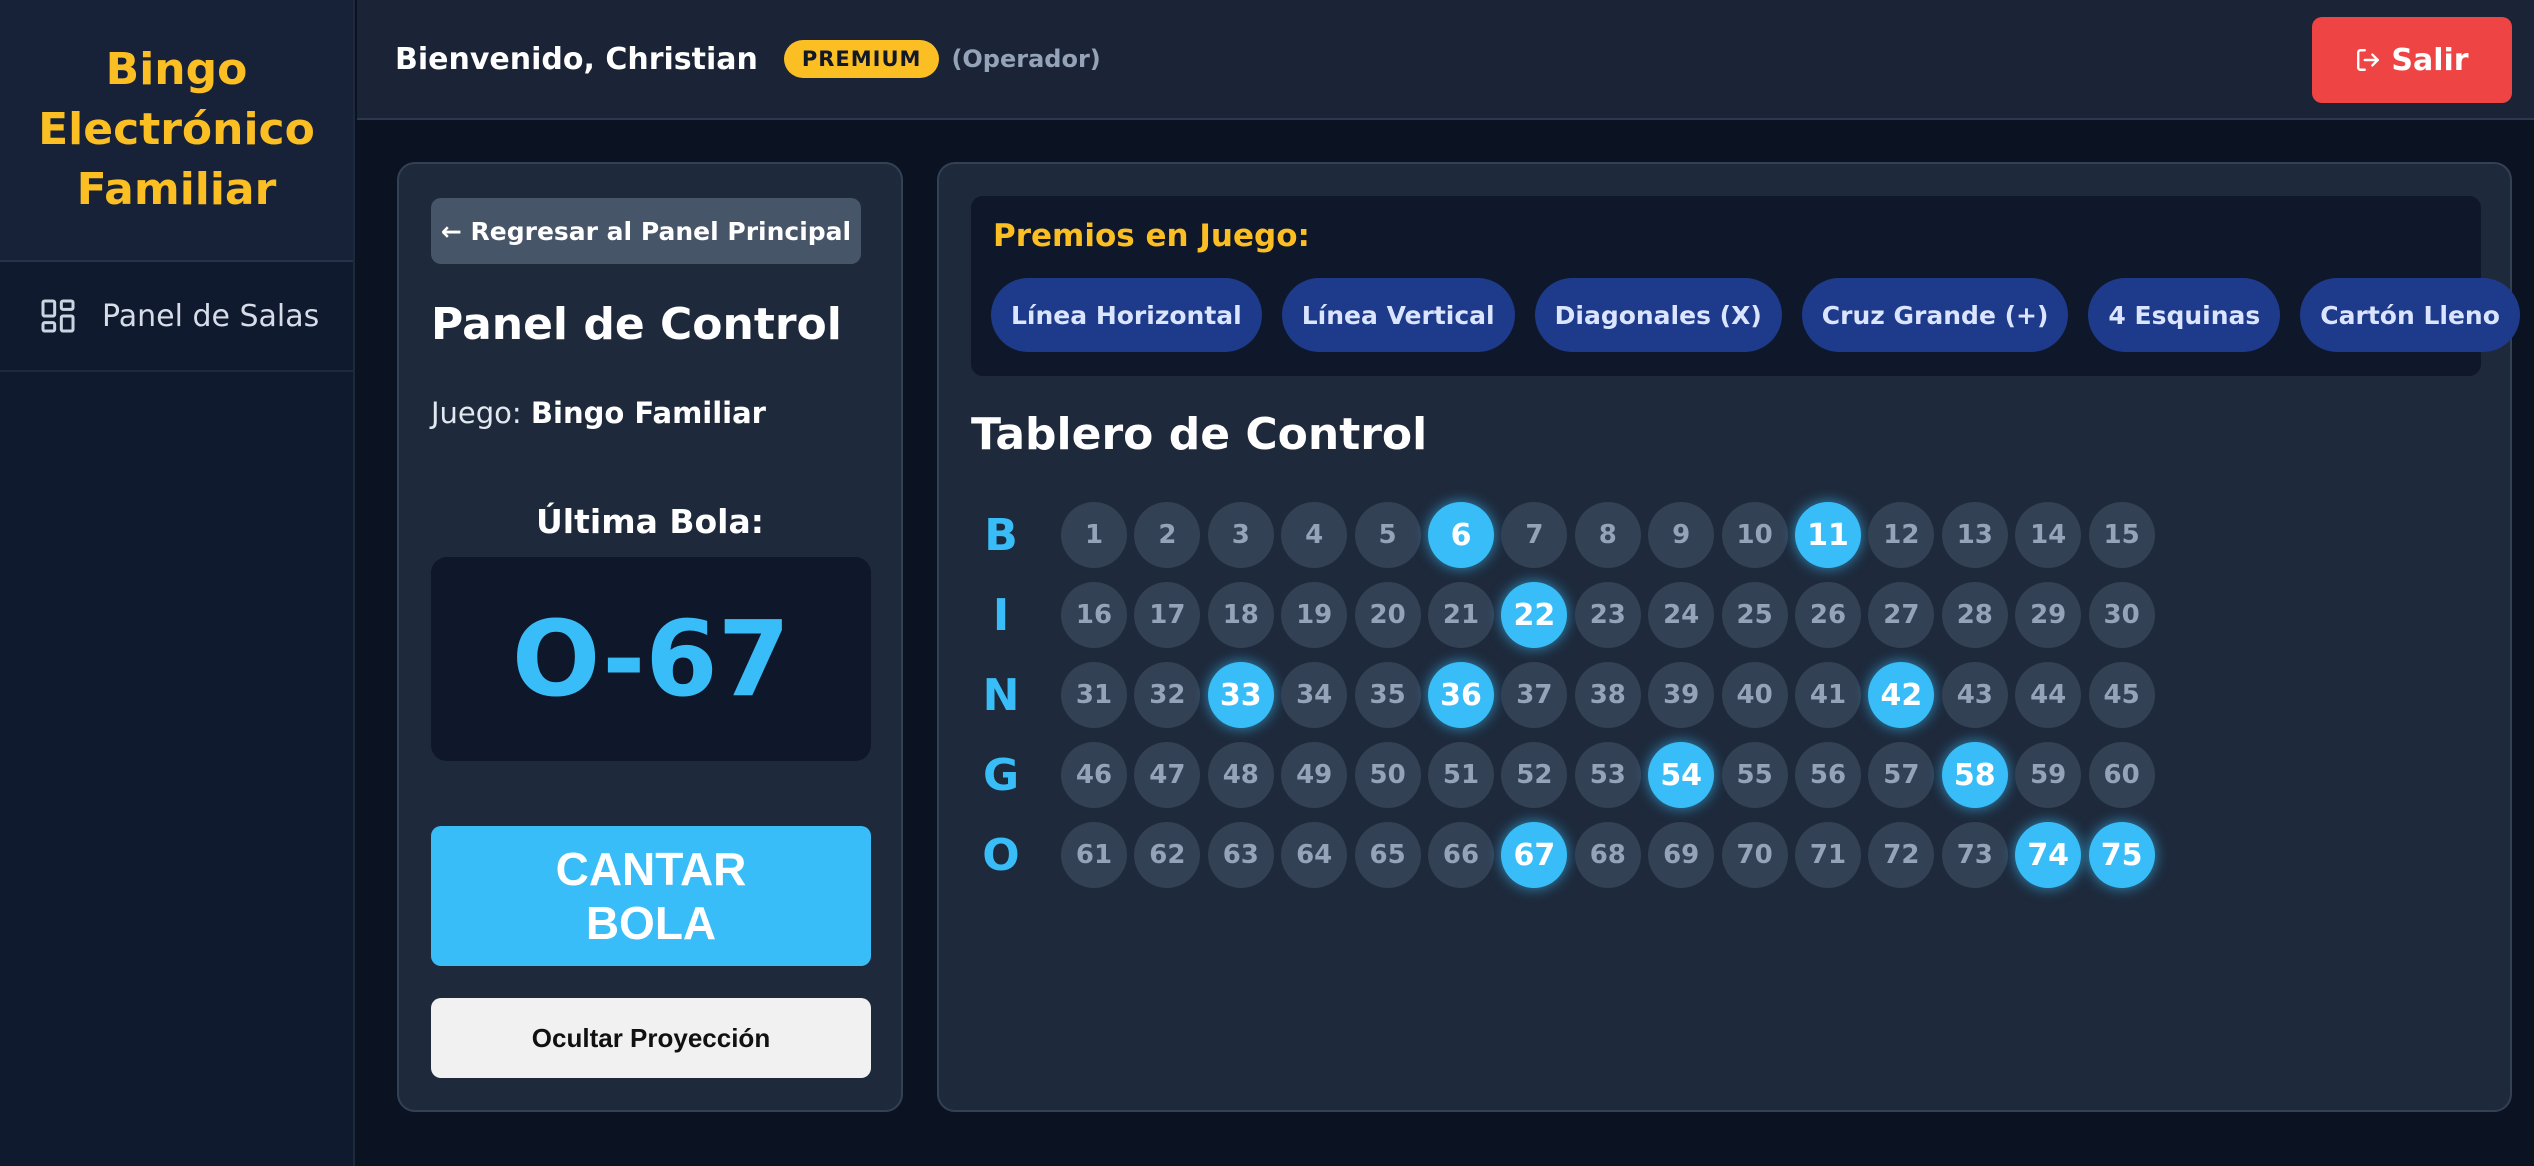 Image resolution: width=2534 pixels, height=1166 pixels. Describe the element at coordinates (576, 59) in the screenshot. I see `welcome-text: Bienvenido, Christian` at that location.